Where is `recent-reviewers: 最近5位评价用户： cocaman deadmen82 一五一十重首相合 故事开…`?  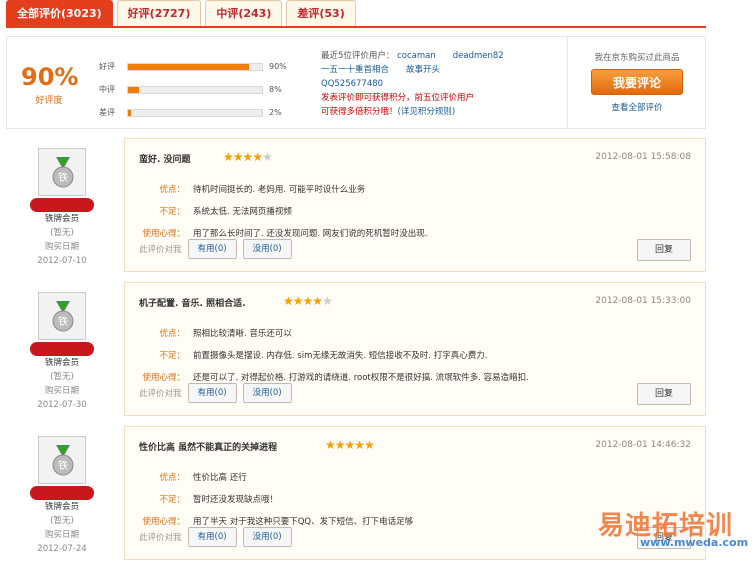
recent-reviewers: 最近5位评价用户： cocaman deadmen82 一五一十重首相合 故事开… is located at coordinates (436, 84).